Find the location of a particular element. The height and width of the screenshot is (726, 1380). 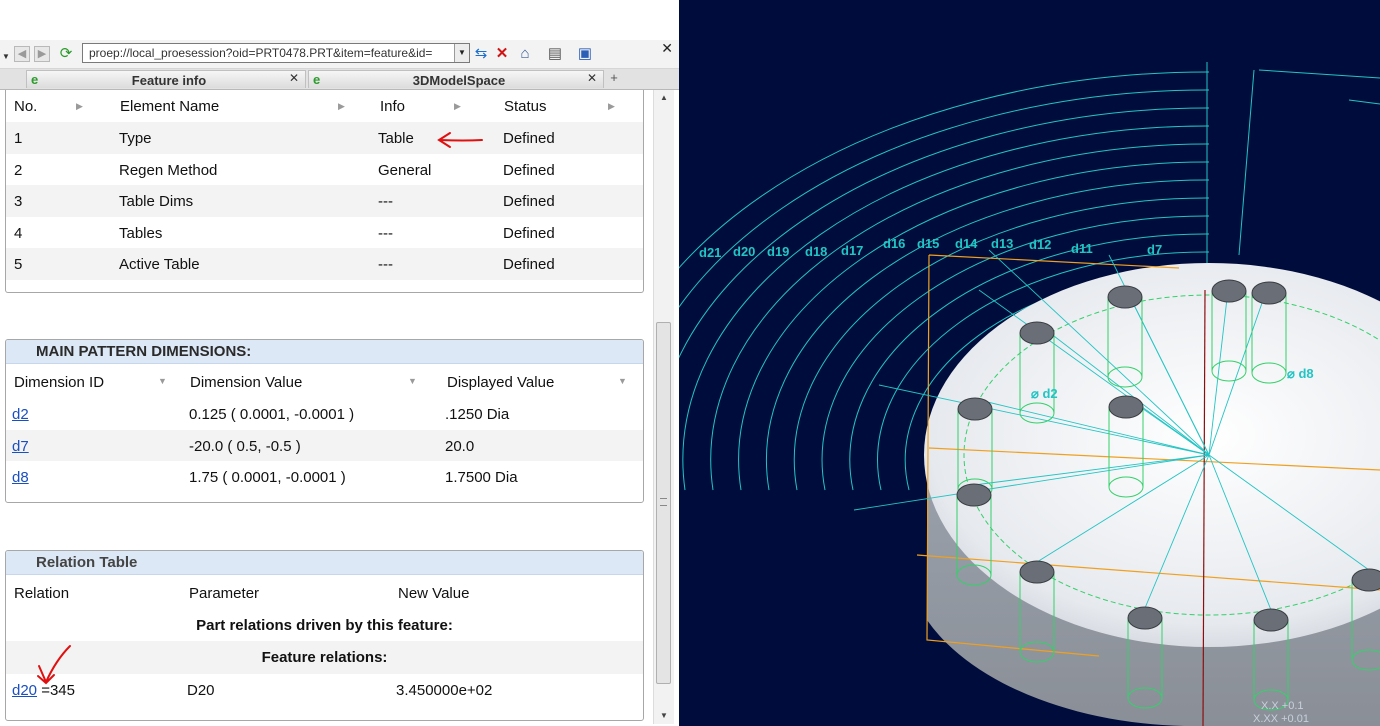

tab-feature-info: e Feature info ✕ is located at coordinates (166, 79).